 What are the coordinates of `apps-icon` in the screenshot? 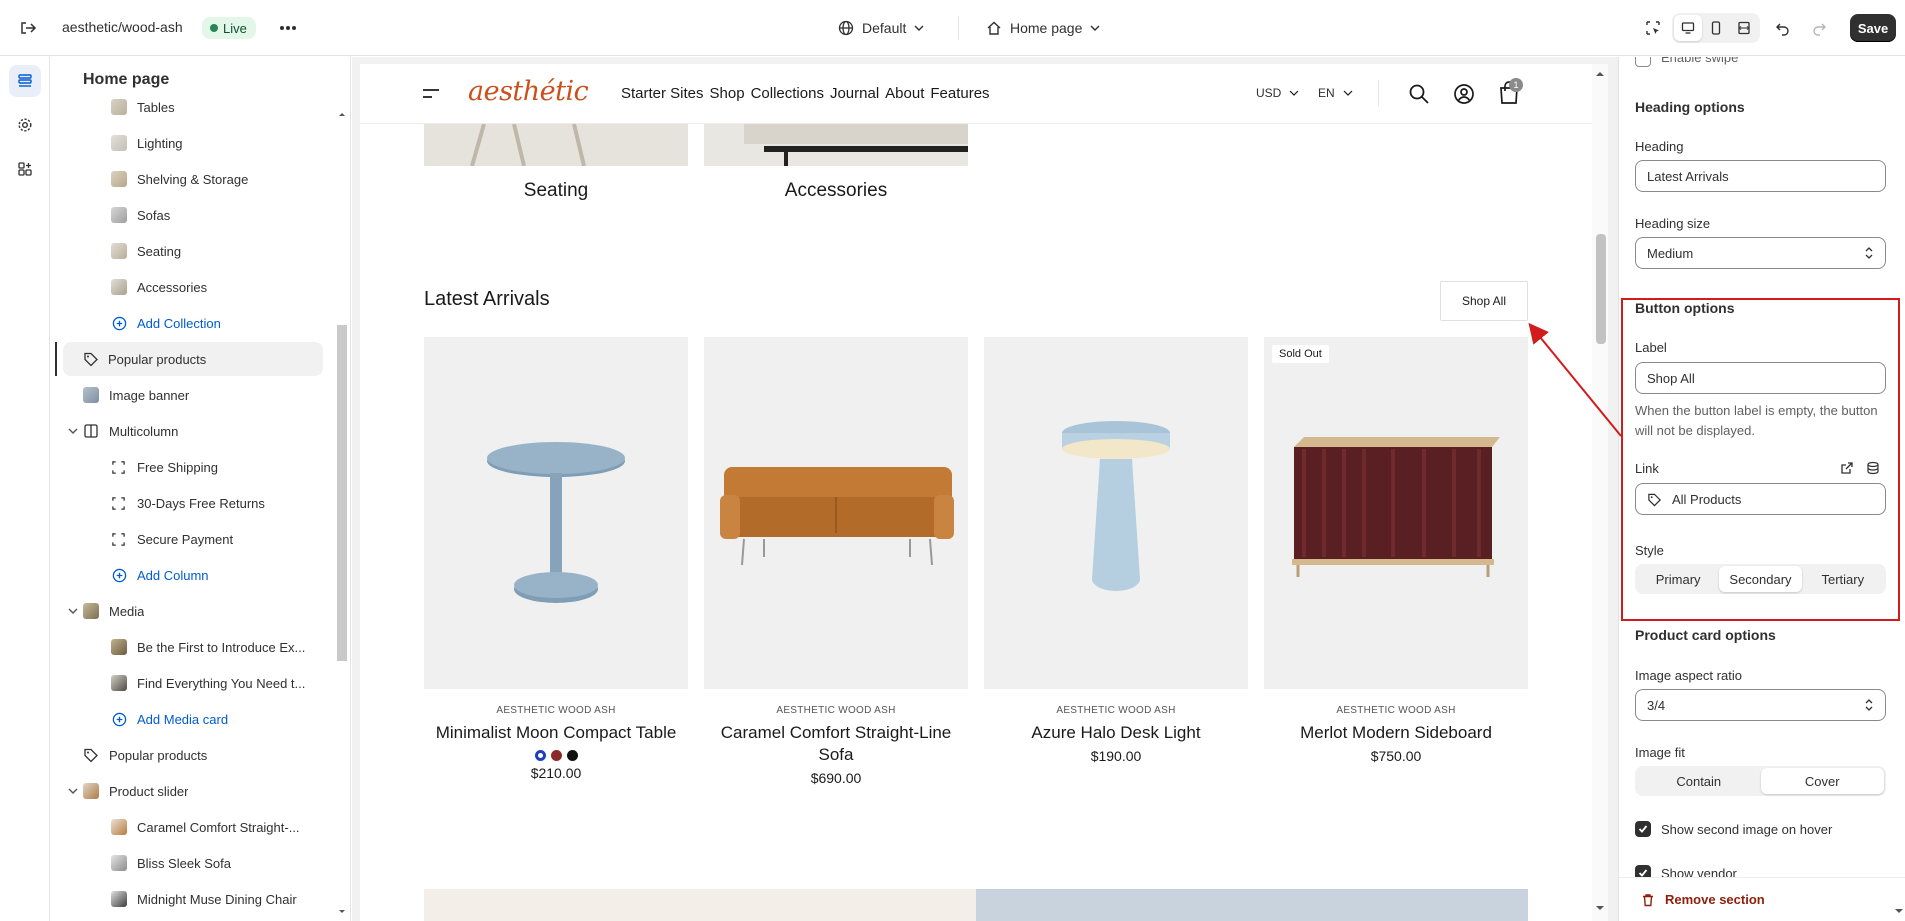 It's located at (25, 169).